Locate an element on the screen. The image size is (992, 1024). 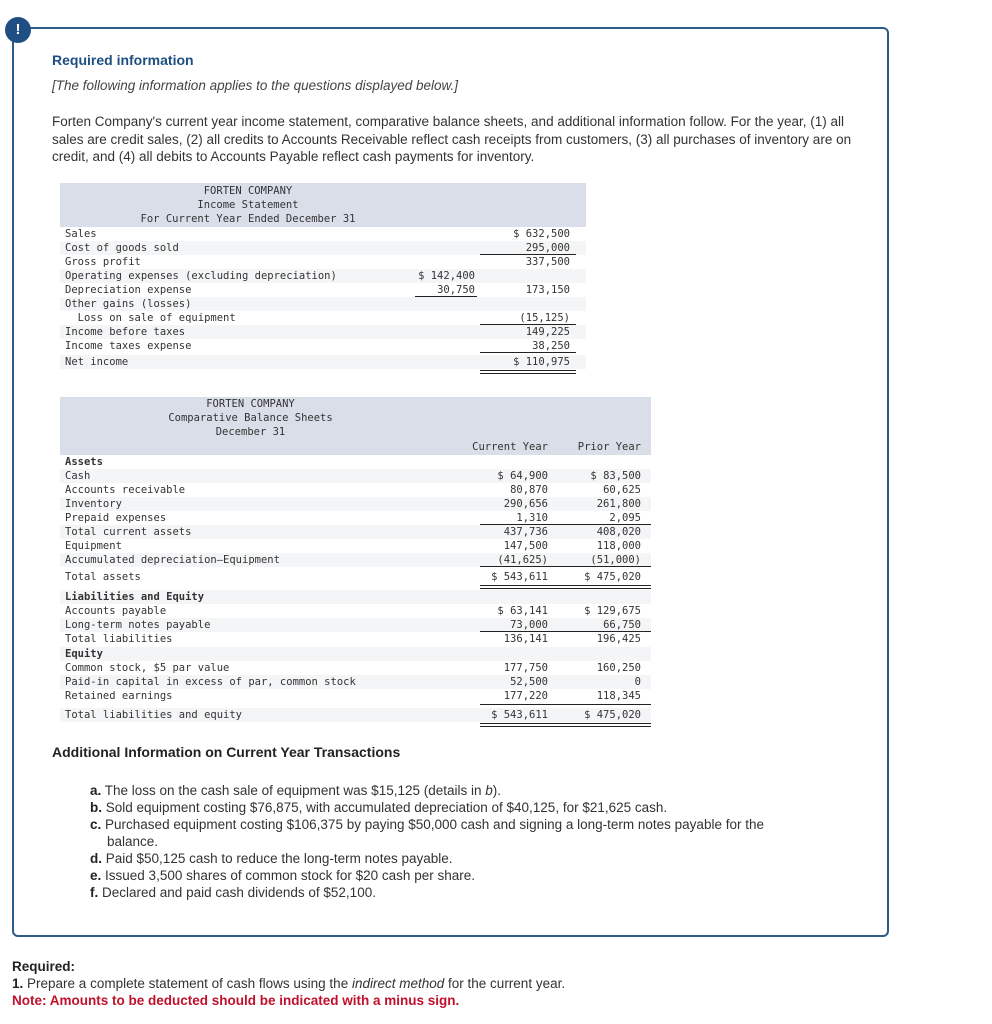
balance-sheet-row: Liabilities and Equity is located at coordinates (355, 597).